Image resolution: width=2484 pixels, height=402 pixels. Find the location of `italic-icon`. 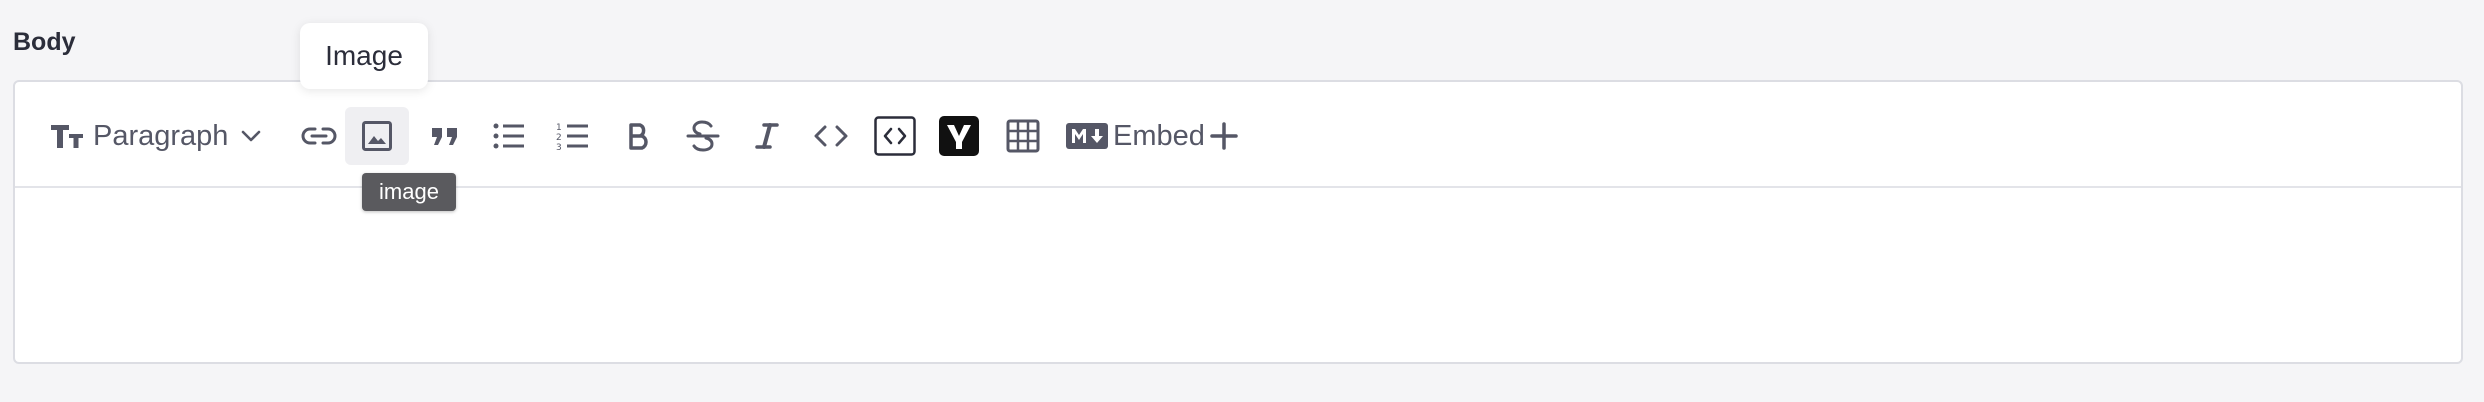

italic-icon is located at coordinates (767, 136).